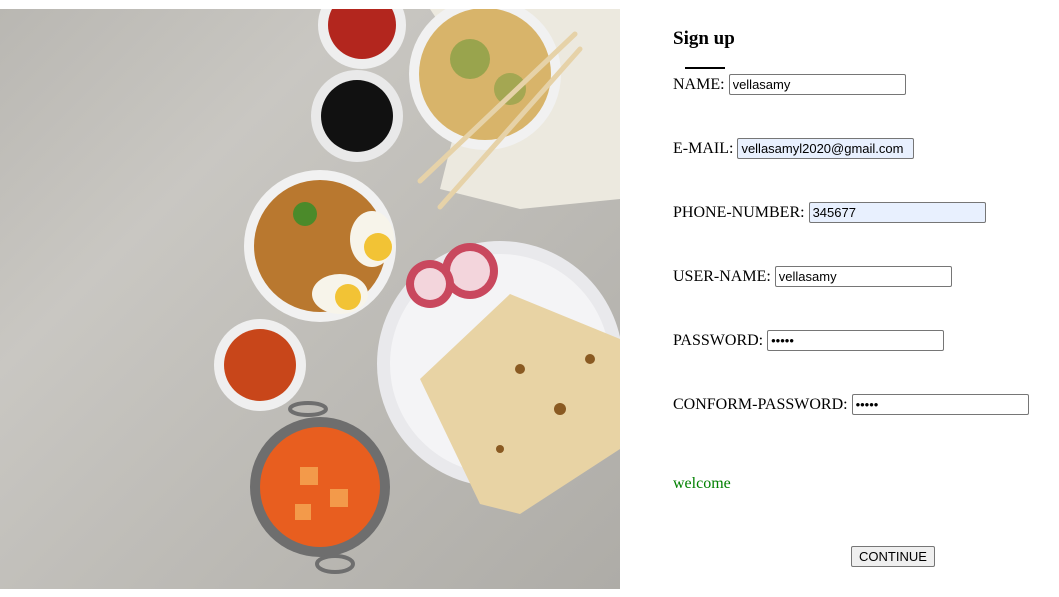 The height and width of the screenshot is (597, 1059). I want to click on password-label: PASSWORD:, so click(718, 340).